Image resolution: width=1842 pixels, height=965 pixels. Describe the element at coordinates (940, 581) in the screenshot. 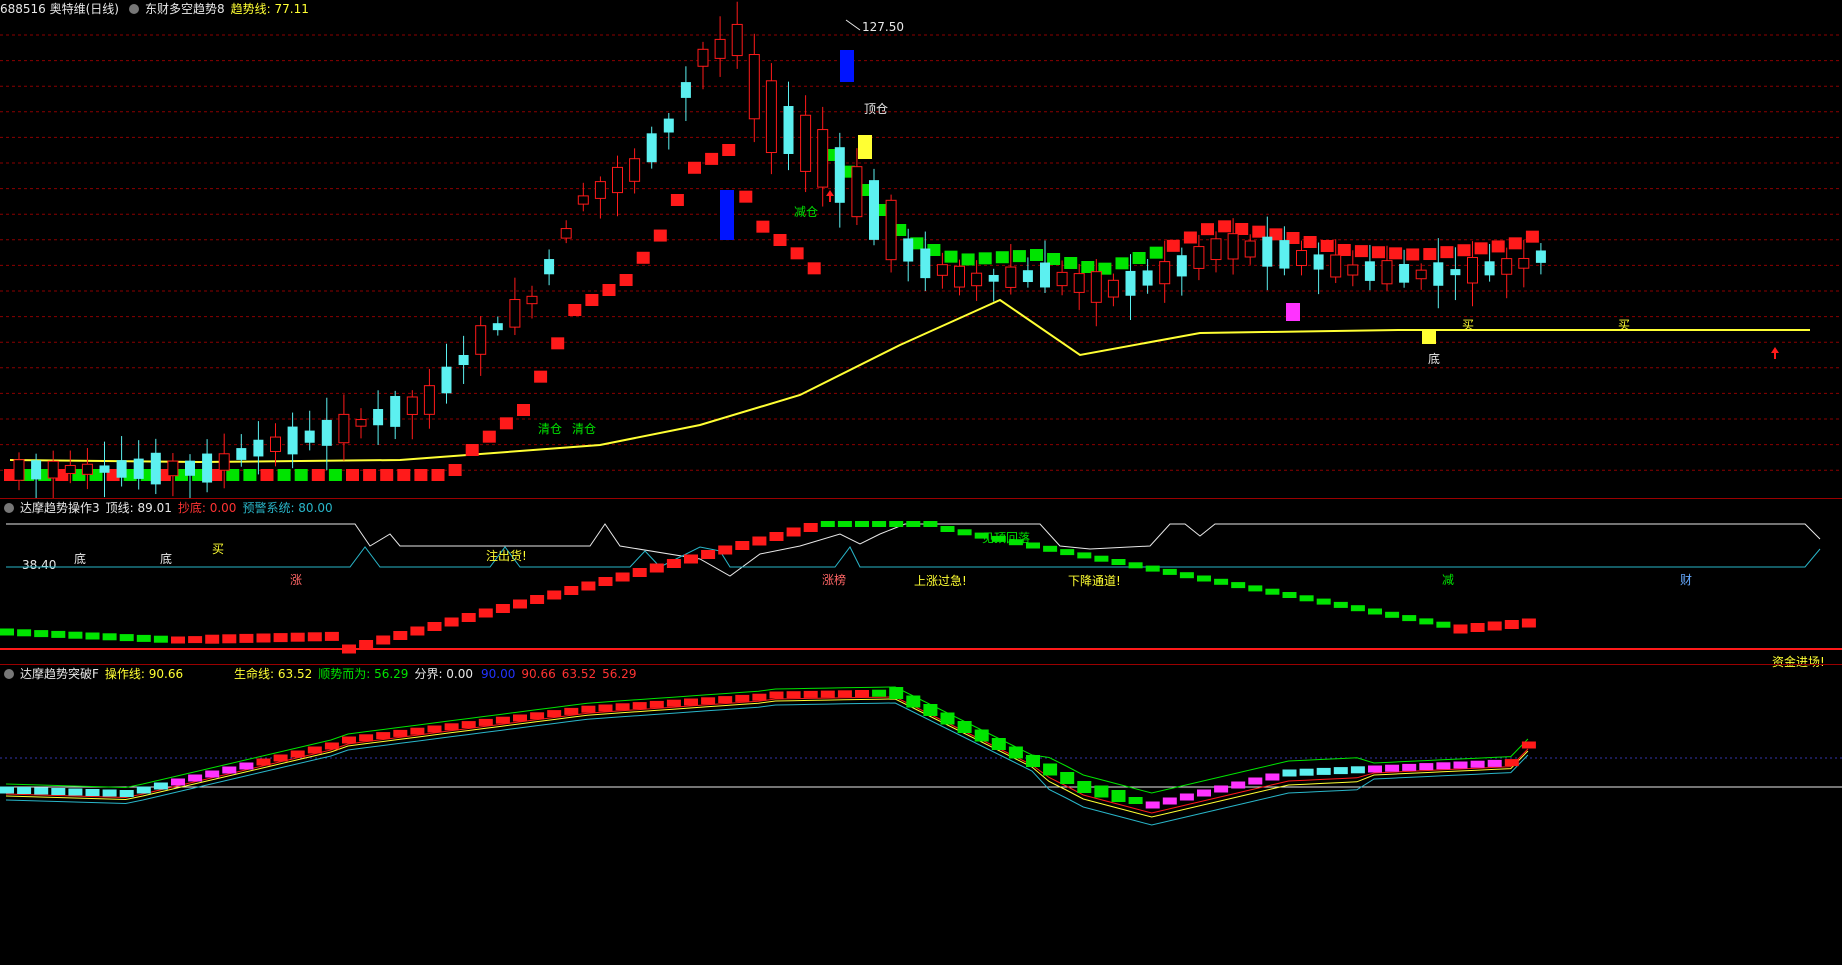

I see `annotation-rise-too-fast: 上涨过急!` at that location.